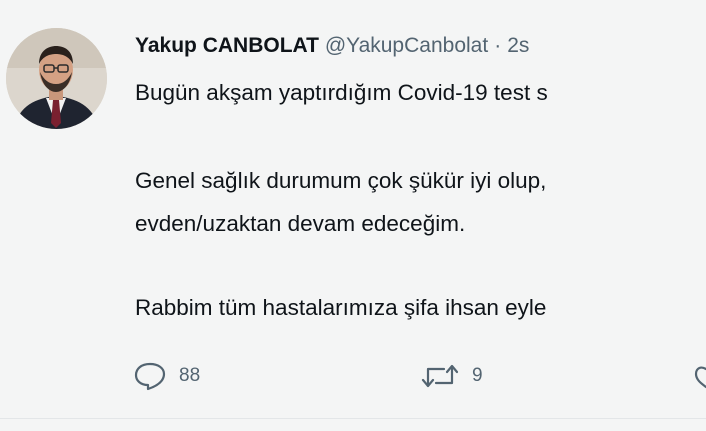  What do you see at coordinates (150, 376) in the screenshot?
I see `reply-icon` at bounding box center [150, 376].